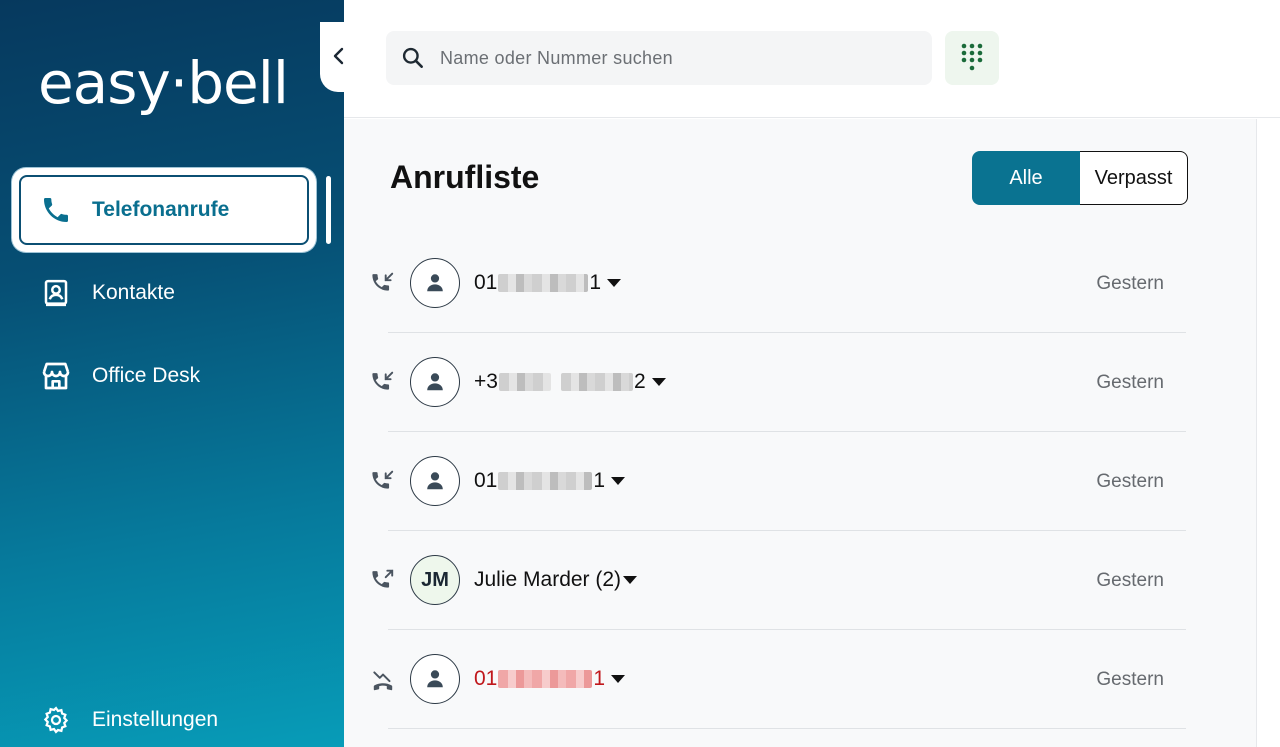 The image size is (1280, 747). Describe the element at coordinates (639, 381) in the screenshot. I see `number-suffix: 2` at that location.